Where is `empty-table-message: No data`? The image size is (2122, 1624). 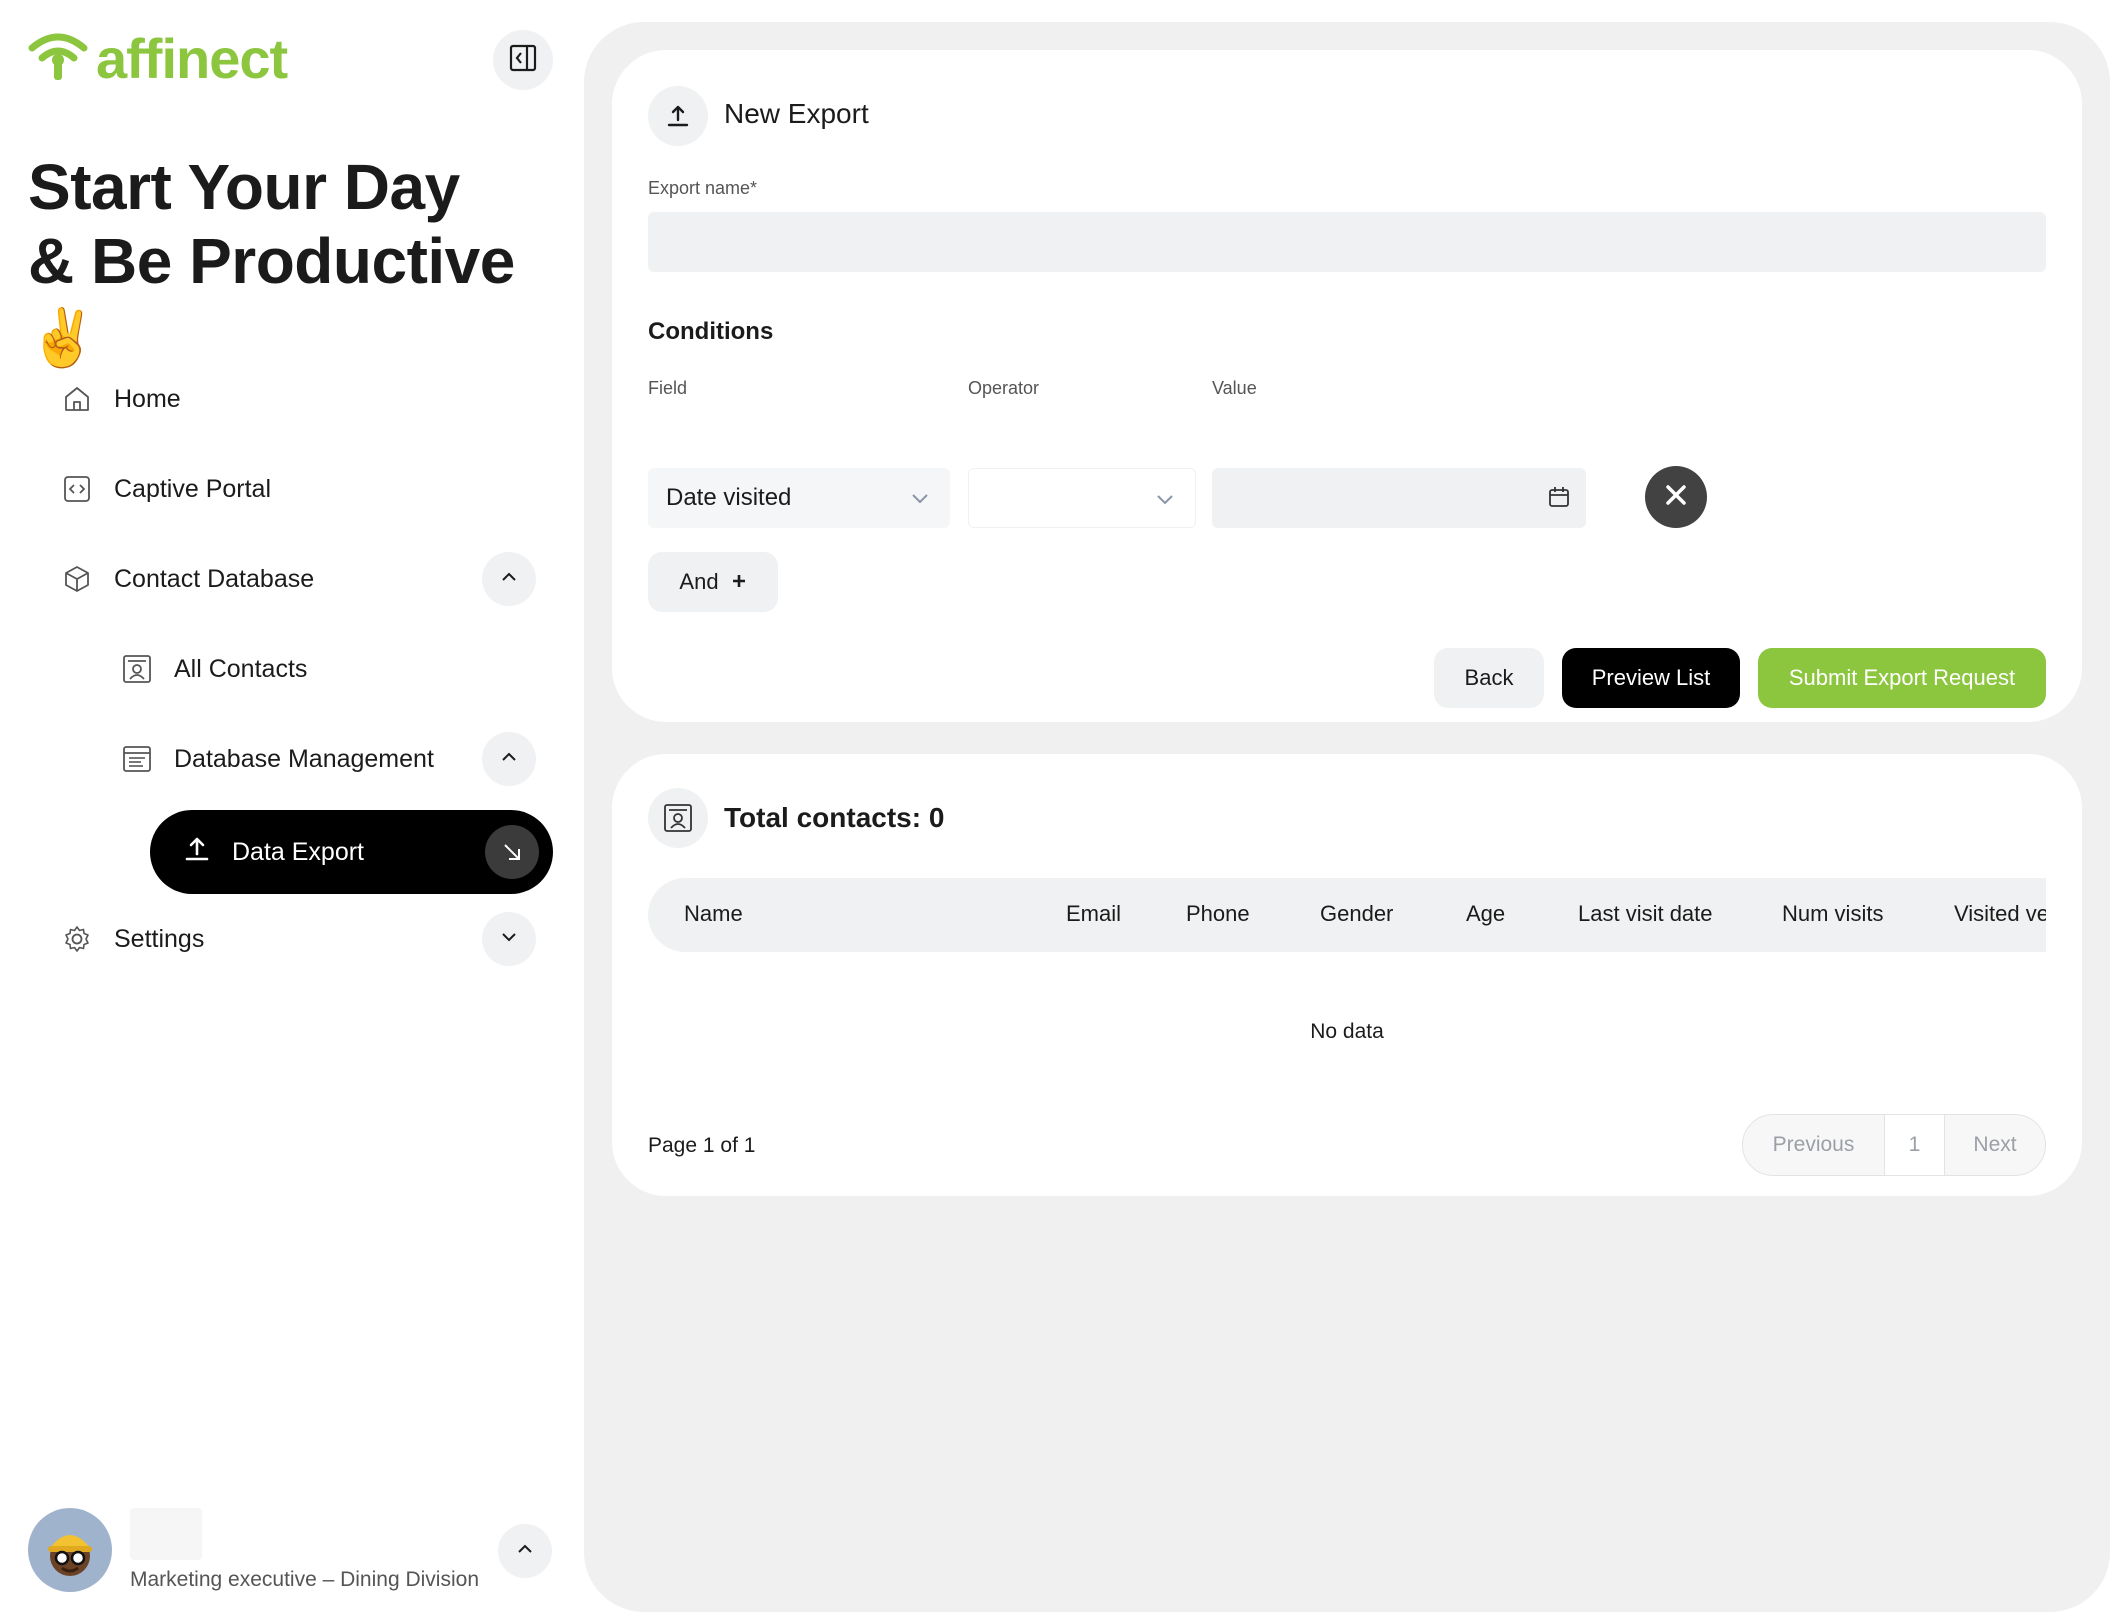 empty-table-message: No data is located at coordinates (1347, 1031).